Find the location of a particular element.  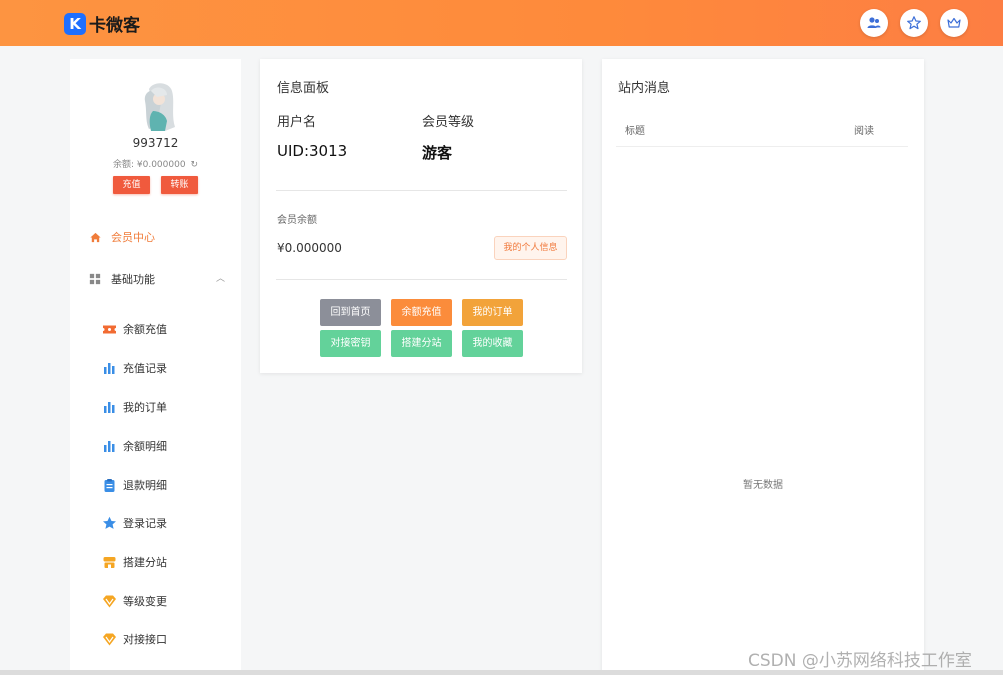

sub-item-level-change: 等级变更 is located at coordinates (134, 601).